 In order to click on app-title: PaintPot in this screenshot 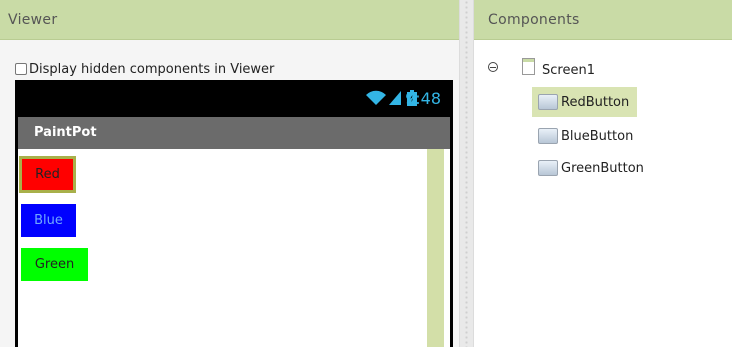, I will do `click(65, 132)`.